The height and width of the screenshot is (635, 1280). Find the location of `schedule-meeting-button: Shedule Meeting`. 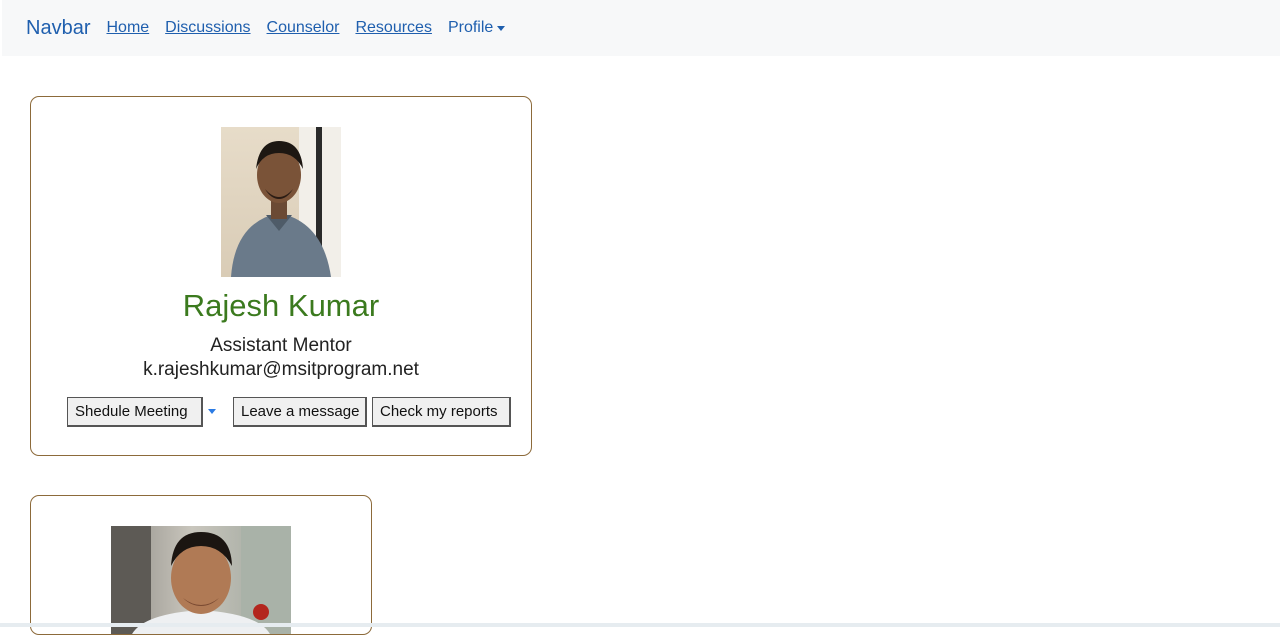

schedule-meeting-button: Shedule Meeting is located at coordinates (135, 412).